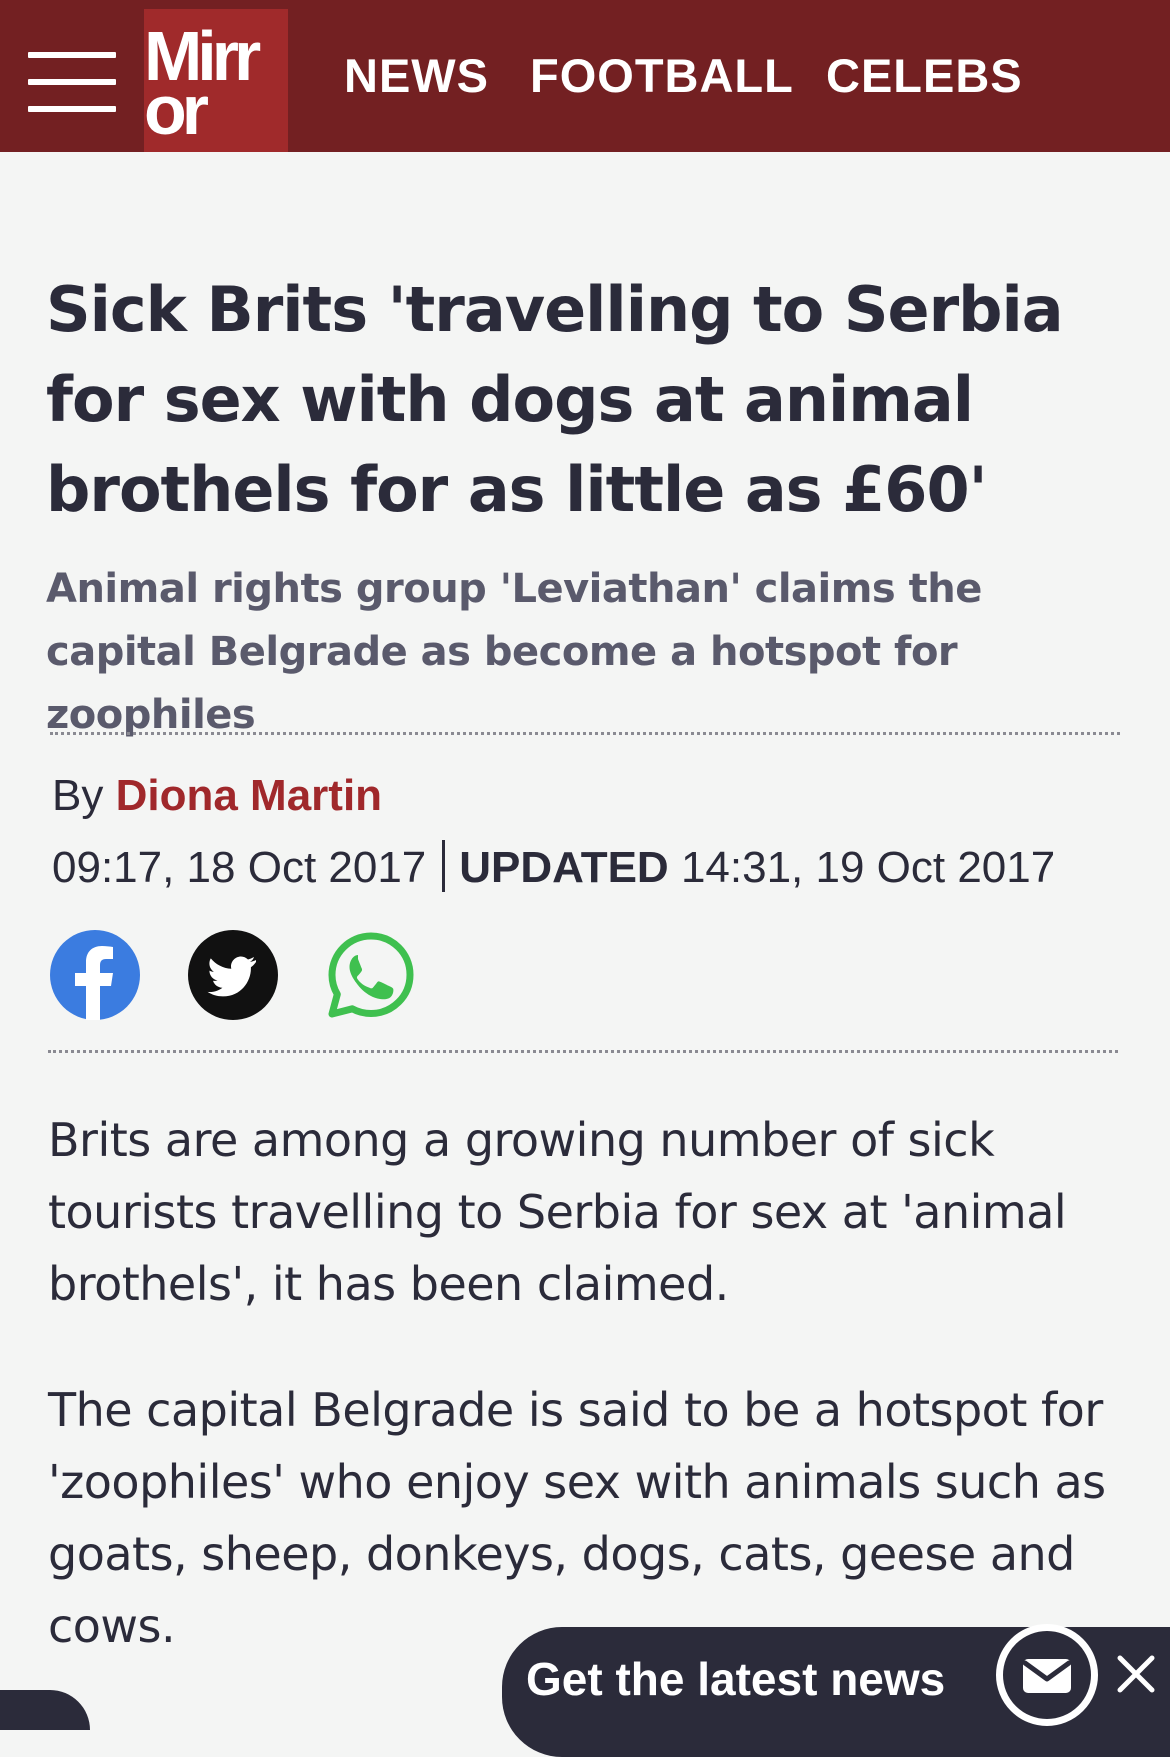 The image size is (1170, 1757). I want to click on top-navigation-bar: Mirr or NEWS FOOTBALL CELEBS, so click(585, 76).